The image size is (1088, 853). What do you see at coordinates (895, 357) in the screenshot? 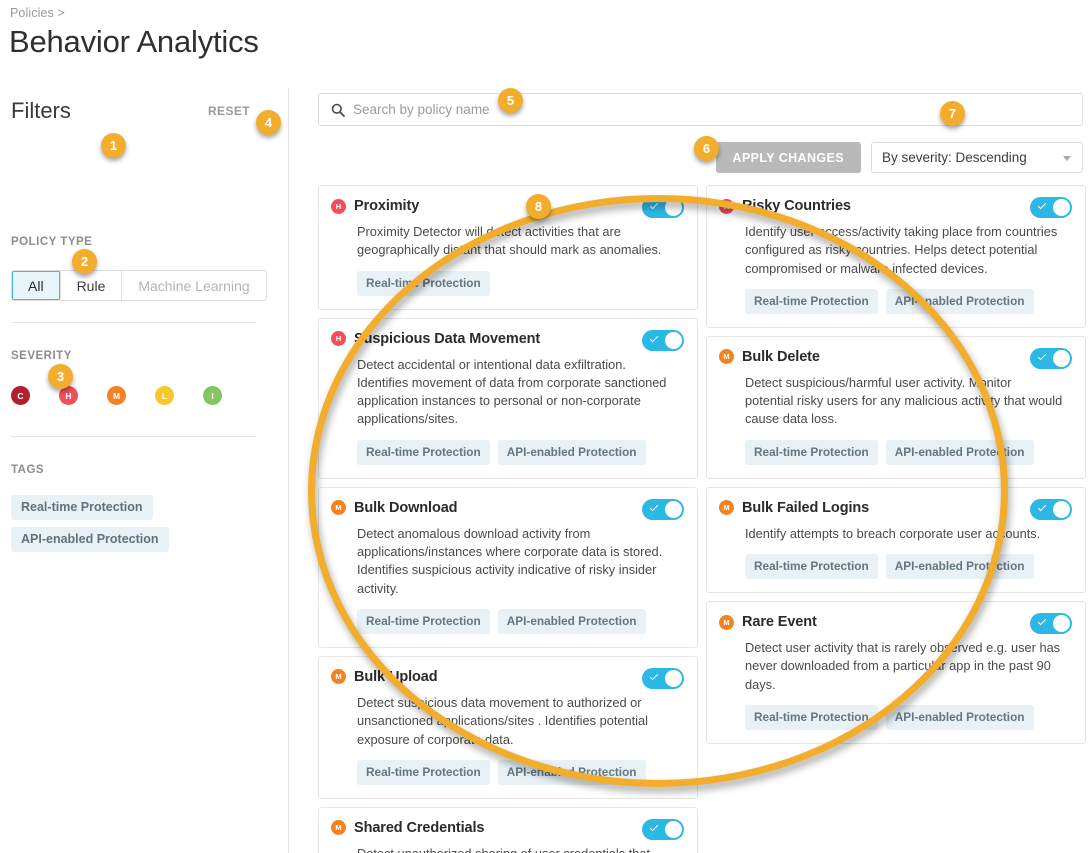
I see `policy-card-header: M Bulk Delete` at bounding box center [895, 357].